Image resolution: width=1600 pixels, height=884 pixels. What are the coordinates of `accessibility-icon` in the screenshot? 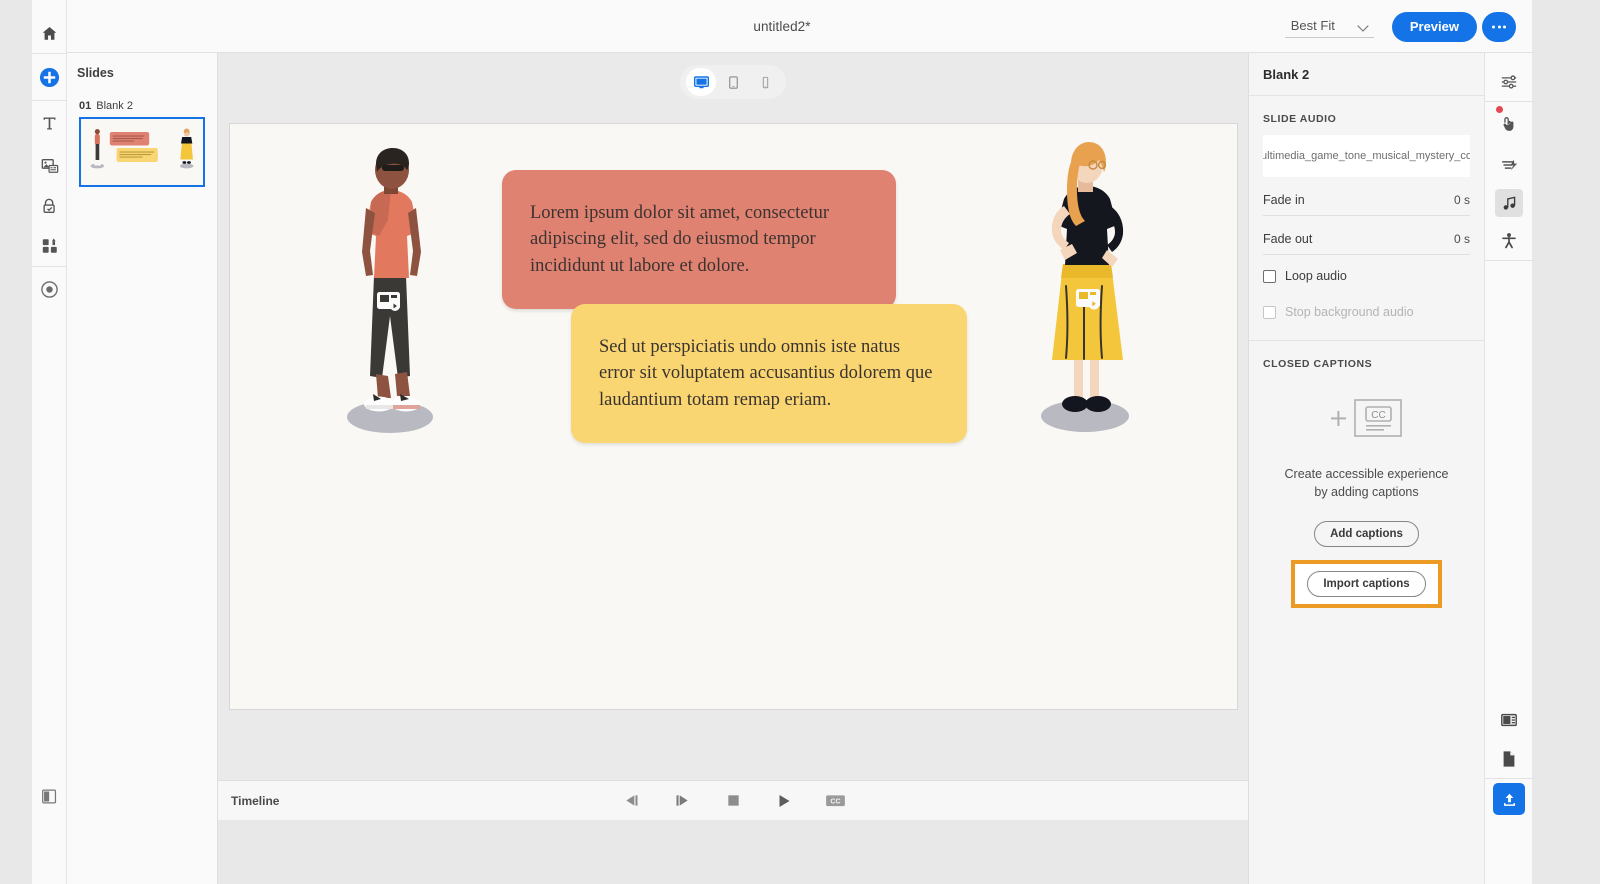 It's located at (1509, 241).